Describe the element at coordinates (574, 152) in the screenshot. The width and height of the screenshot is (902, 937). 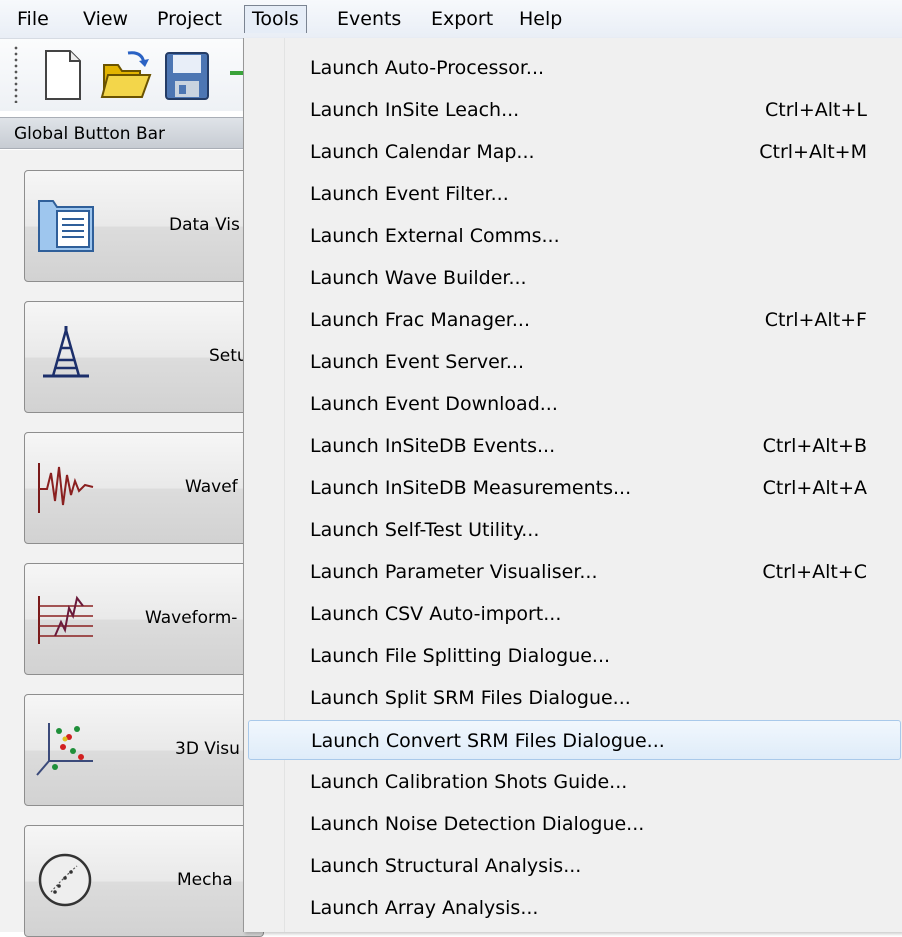
I see `menu-item-calendar-map: Launch Calendar Map... Ctrl+Alt+M` at that location.